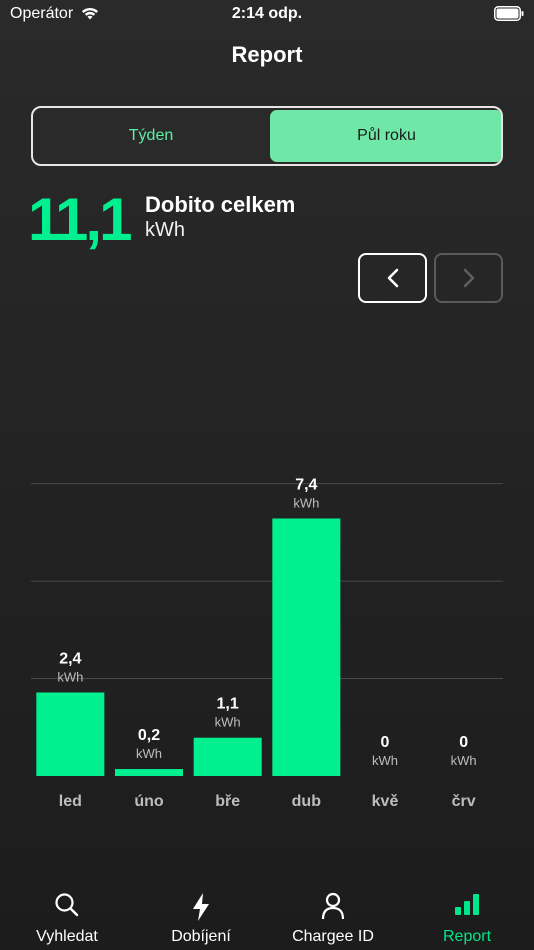  What do you see at coordinates (307, 801) in the screenshot?
I see `month-tick-label: dub` at bounding box center [307, 801].